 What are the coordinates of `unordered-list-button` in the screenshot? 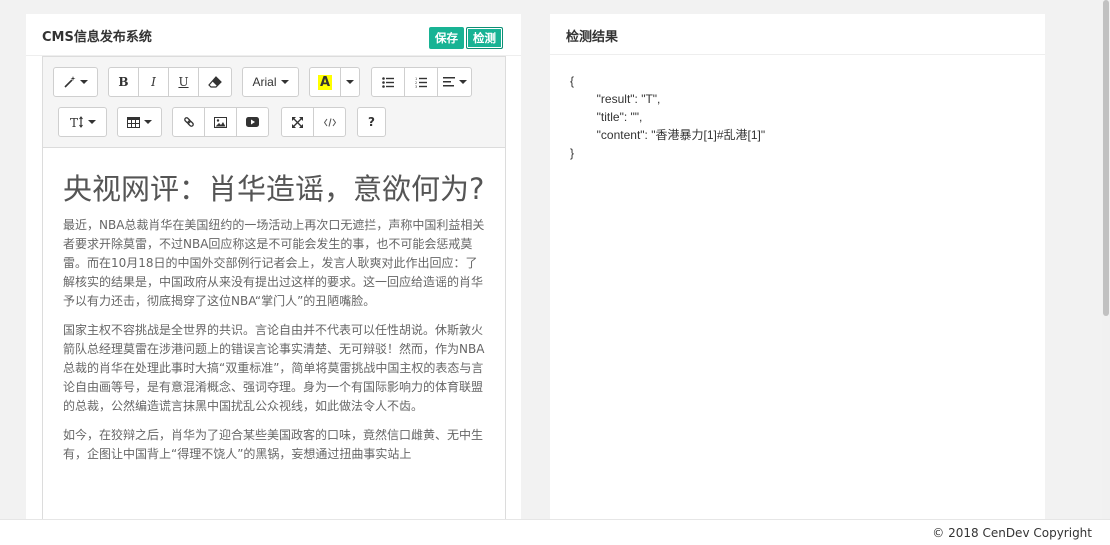 It's located at (388, 82).